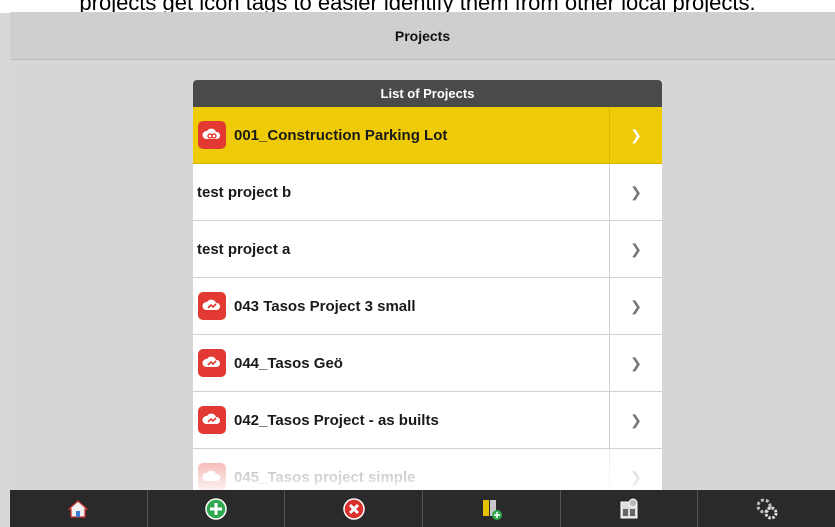  I want to click on home-button, so click(79, 508).